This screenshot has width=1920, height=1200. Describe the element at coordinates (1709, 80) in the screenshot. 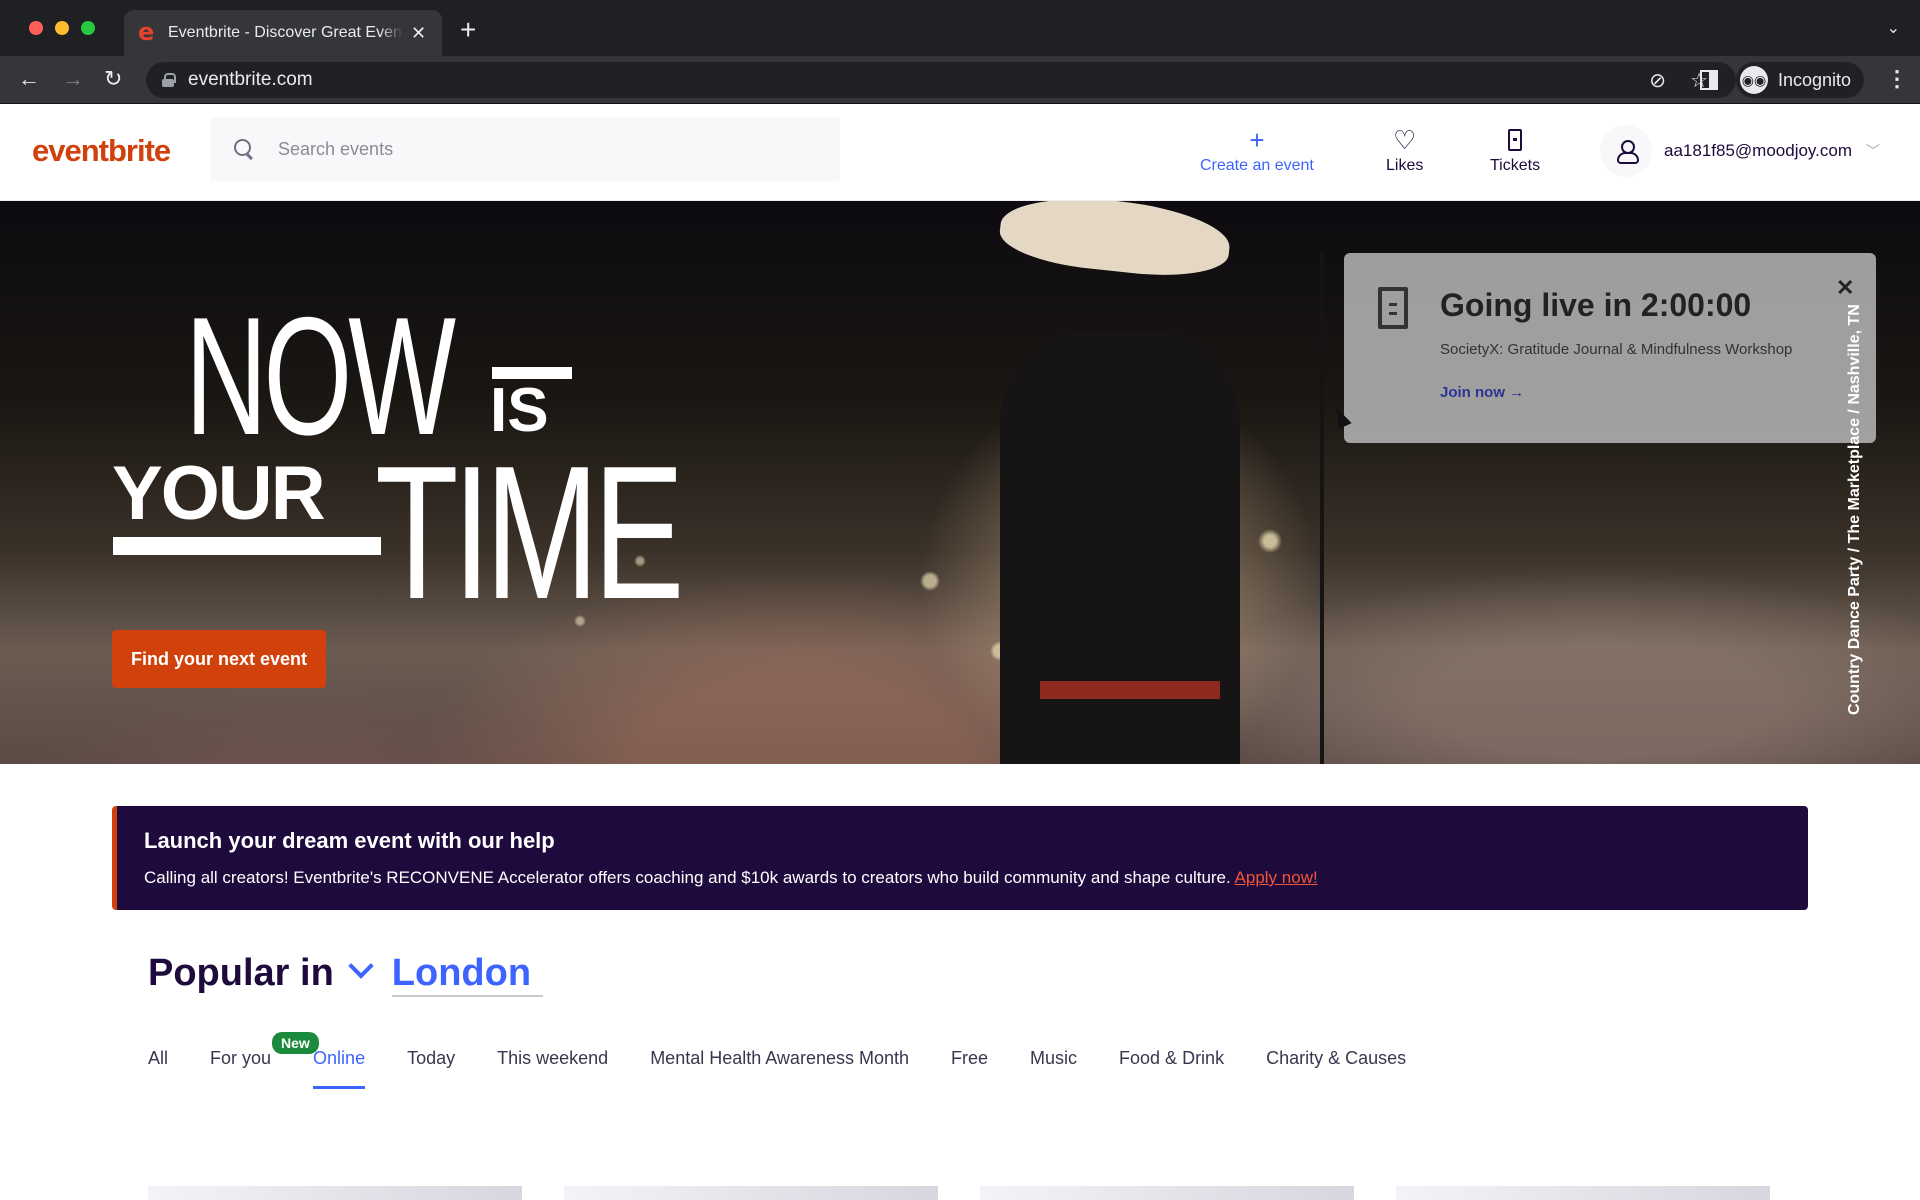

I see `side-panel-icon` at that location.